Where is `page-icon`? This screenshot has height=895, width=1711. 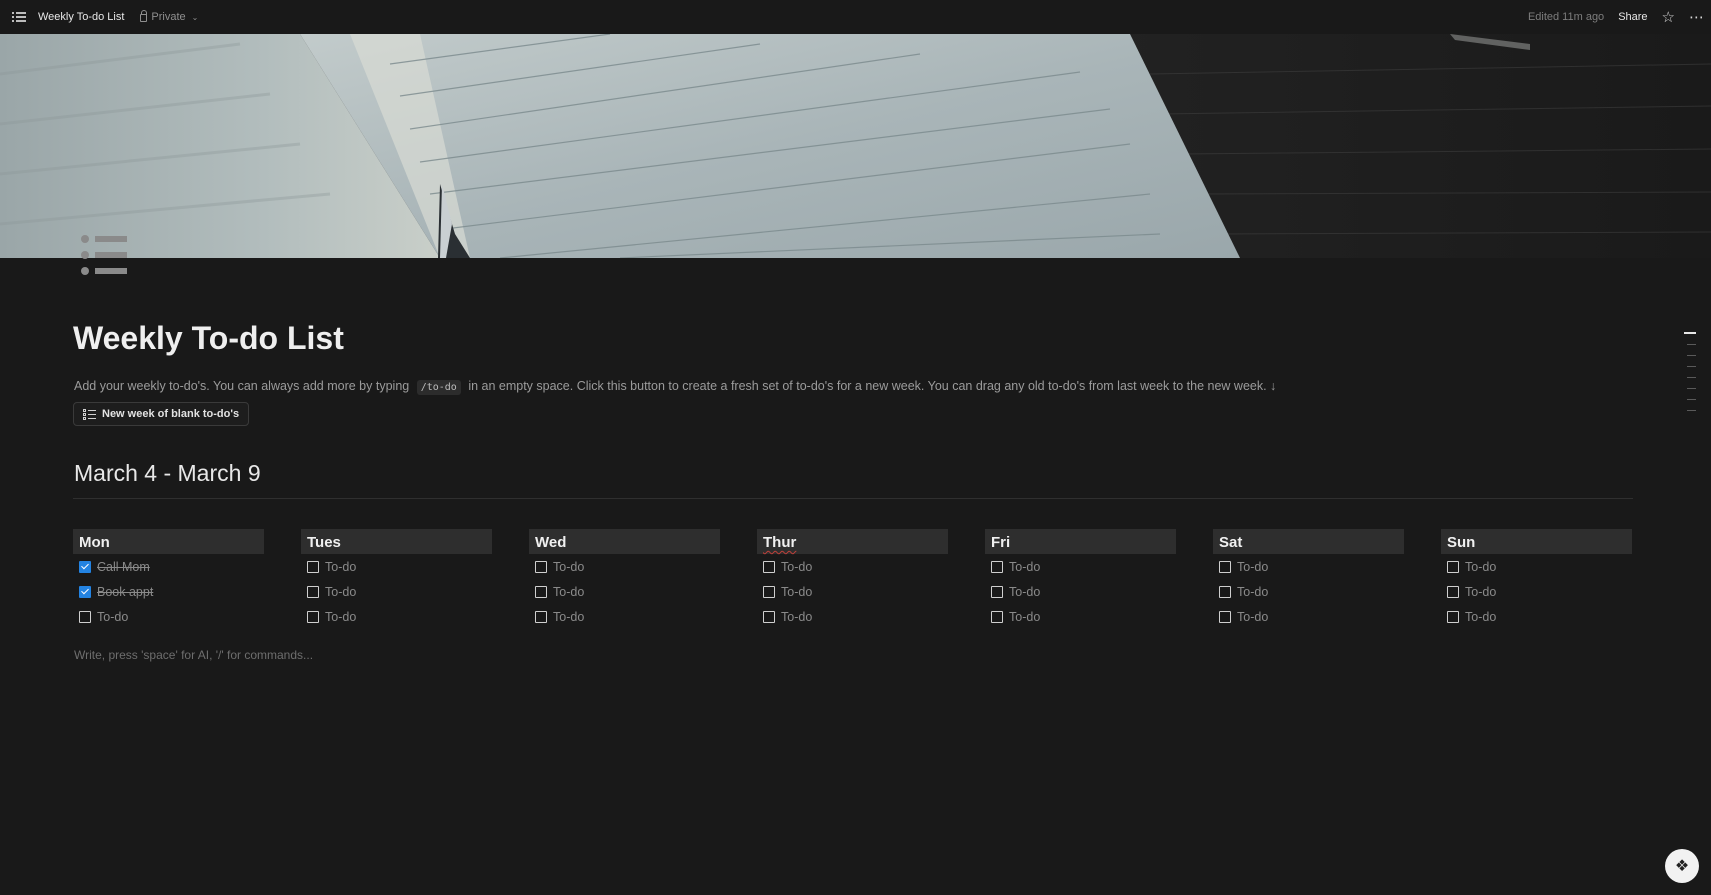
page-icon is located at coordinates (104, 255).